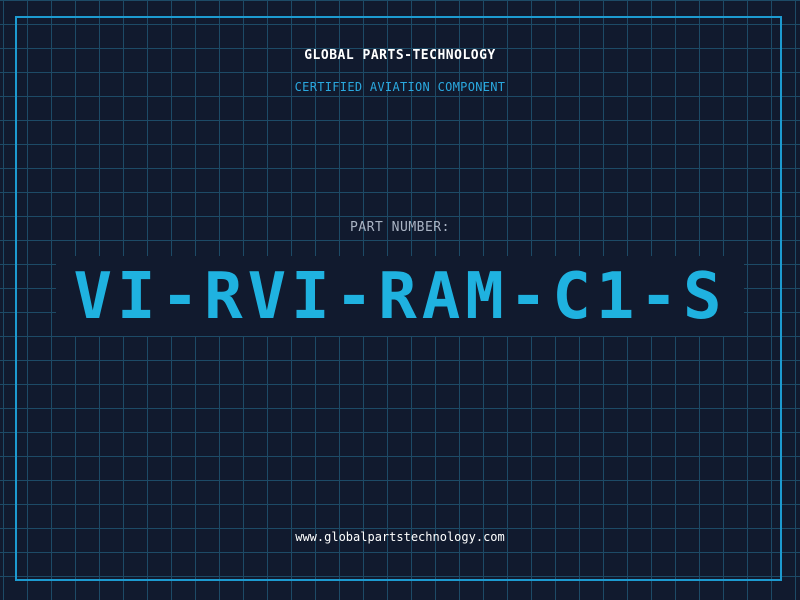  What do you see at coordinates (400, 55) in the screenshot?
I see `company-name: GLOBAL PARTS-TECHNOLOGY` at bounding box center [400, 55].